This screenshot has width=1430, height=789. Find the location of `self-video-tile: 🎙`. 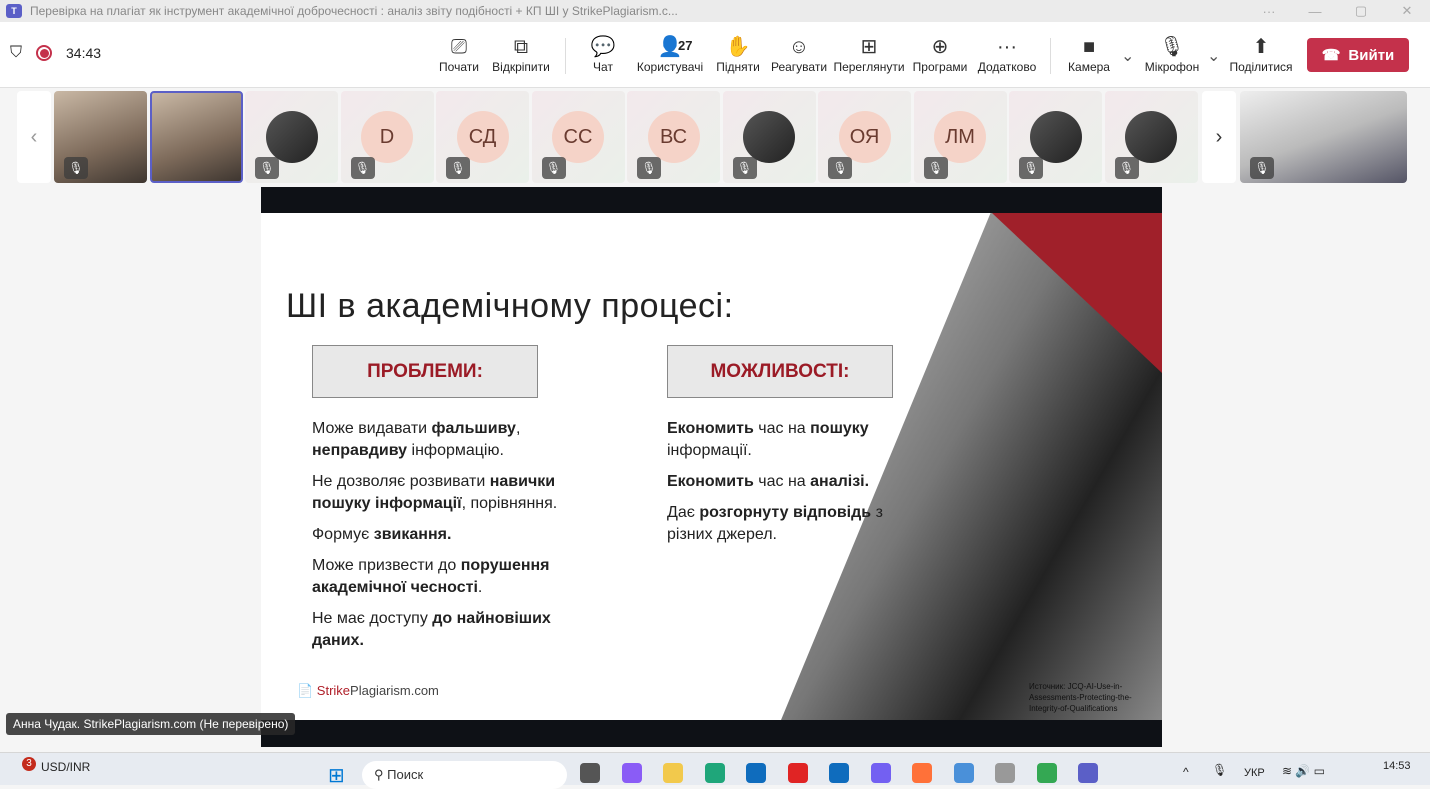

self-video-tile: 🎙 is located at coordinates (1323, 137).